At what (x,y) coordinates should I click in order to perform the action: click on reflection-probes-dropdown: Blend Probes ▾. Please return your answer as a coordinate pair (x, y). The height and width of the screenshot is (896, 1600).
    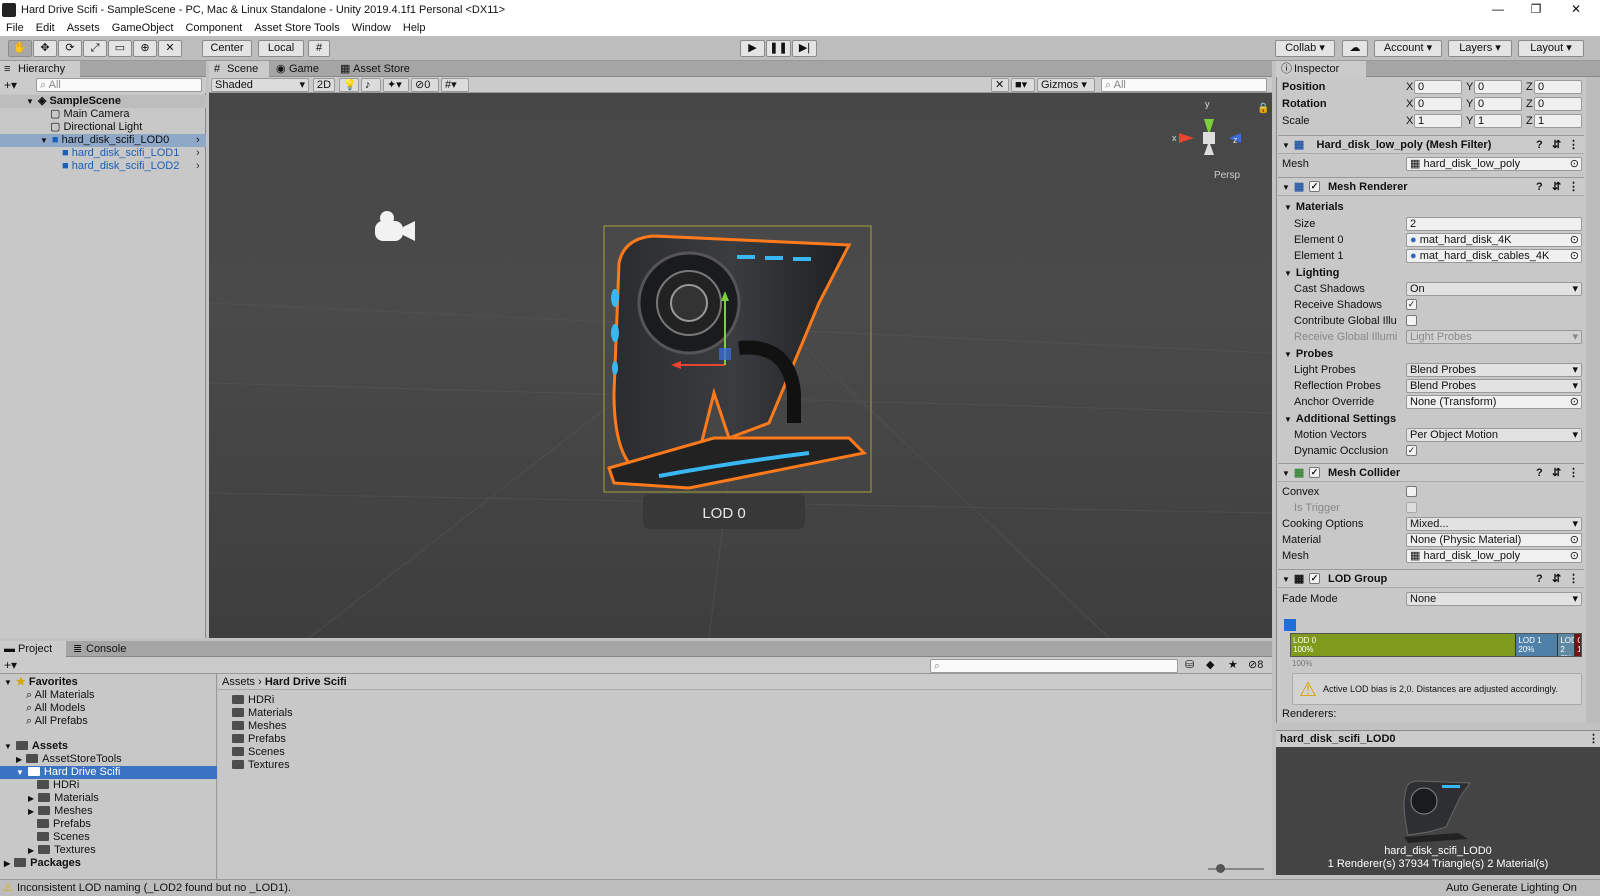
    Looking at the image, I should click on (1494, 386).